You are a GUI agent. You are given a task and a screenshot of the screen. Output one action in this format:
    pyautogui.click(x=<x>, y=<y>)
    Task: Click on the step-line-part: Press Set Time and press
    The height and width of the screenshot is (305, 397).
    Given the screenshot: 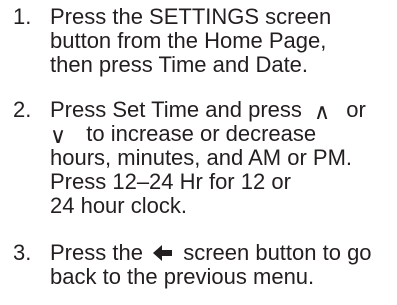 What is the action you would take?
    pyautogui.click(x=176, y=109)
    